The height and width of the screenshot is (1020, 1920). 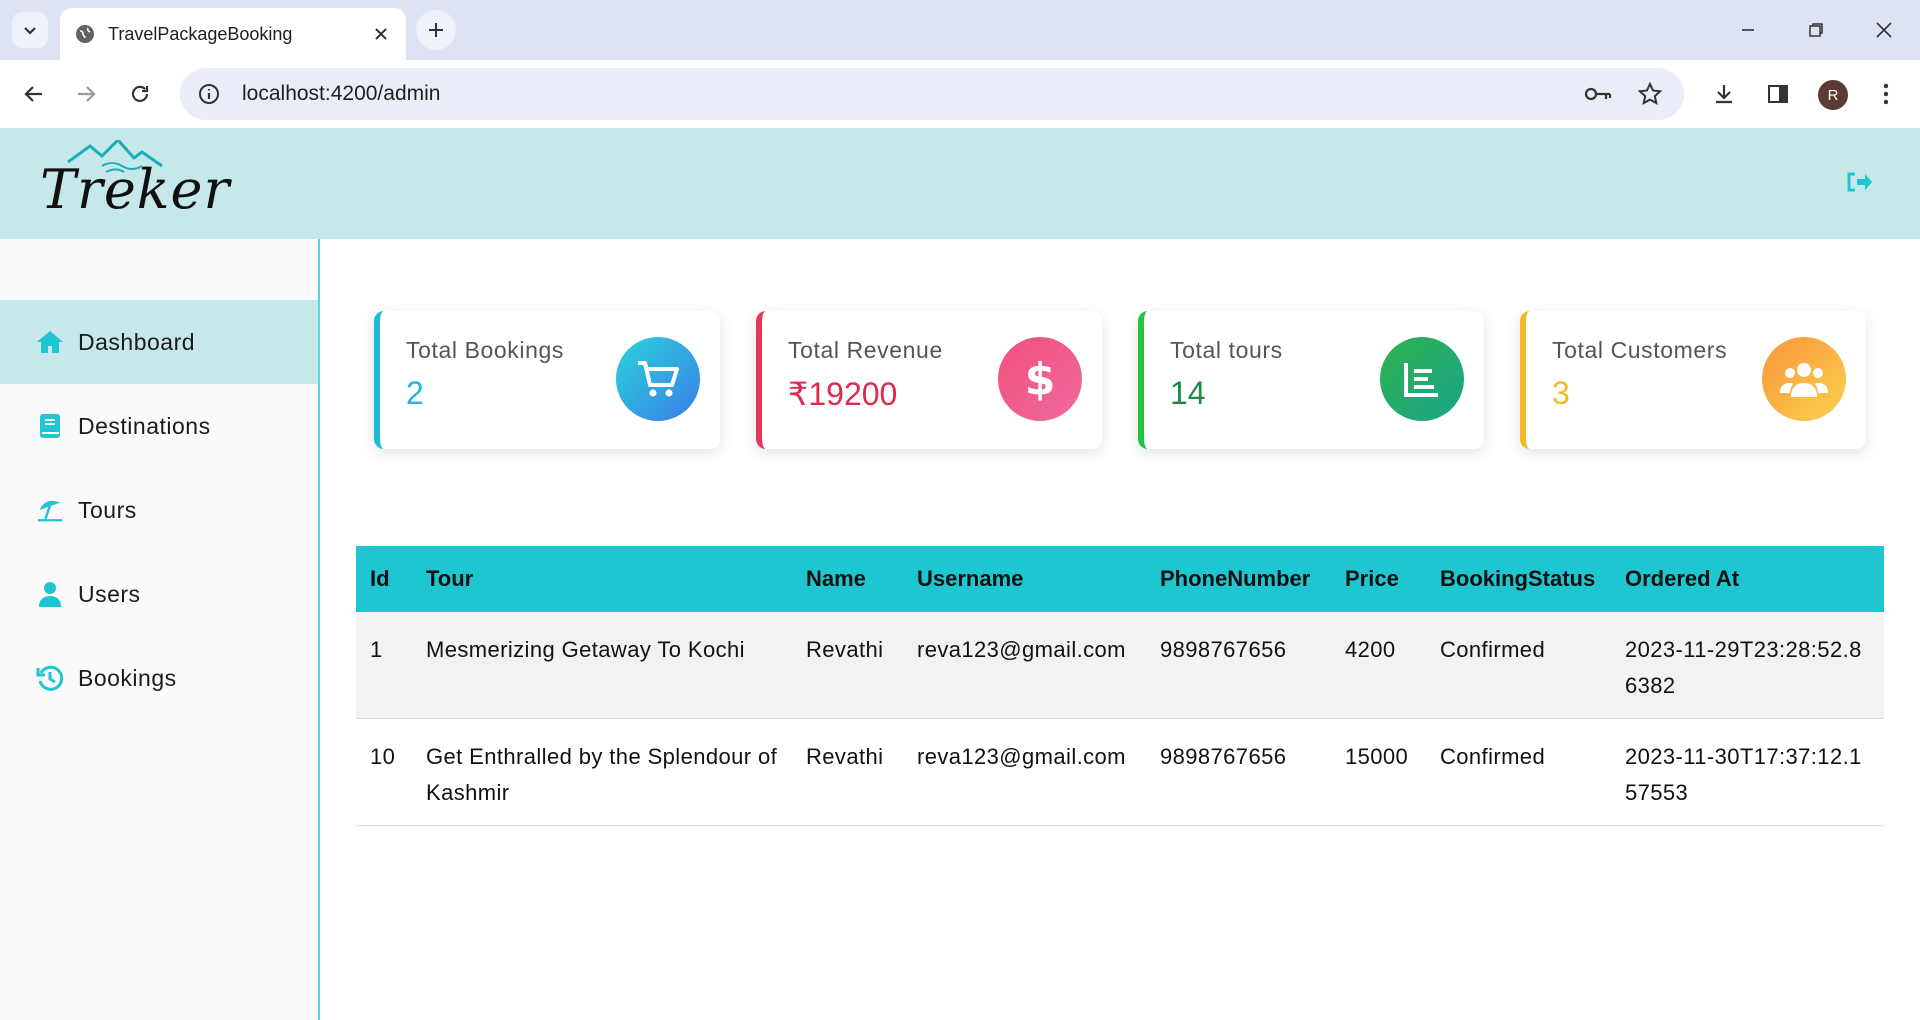 I want to click on stat-title: Total tours, so click(x=1226, y=350).